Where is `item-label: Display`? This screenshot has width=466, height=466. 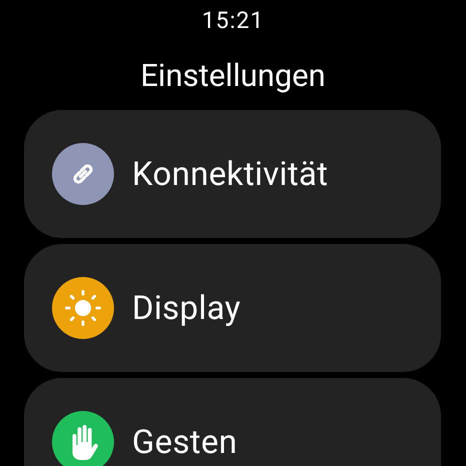 item-label: Display is located at coordinates (186, 308).